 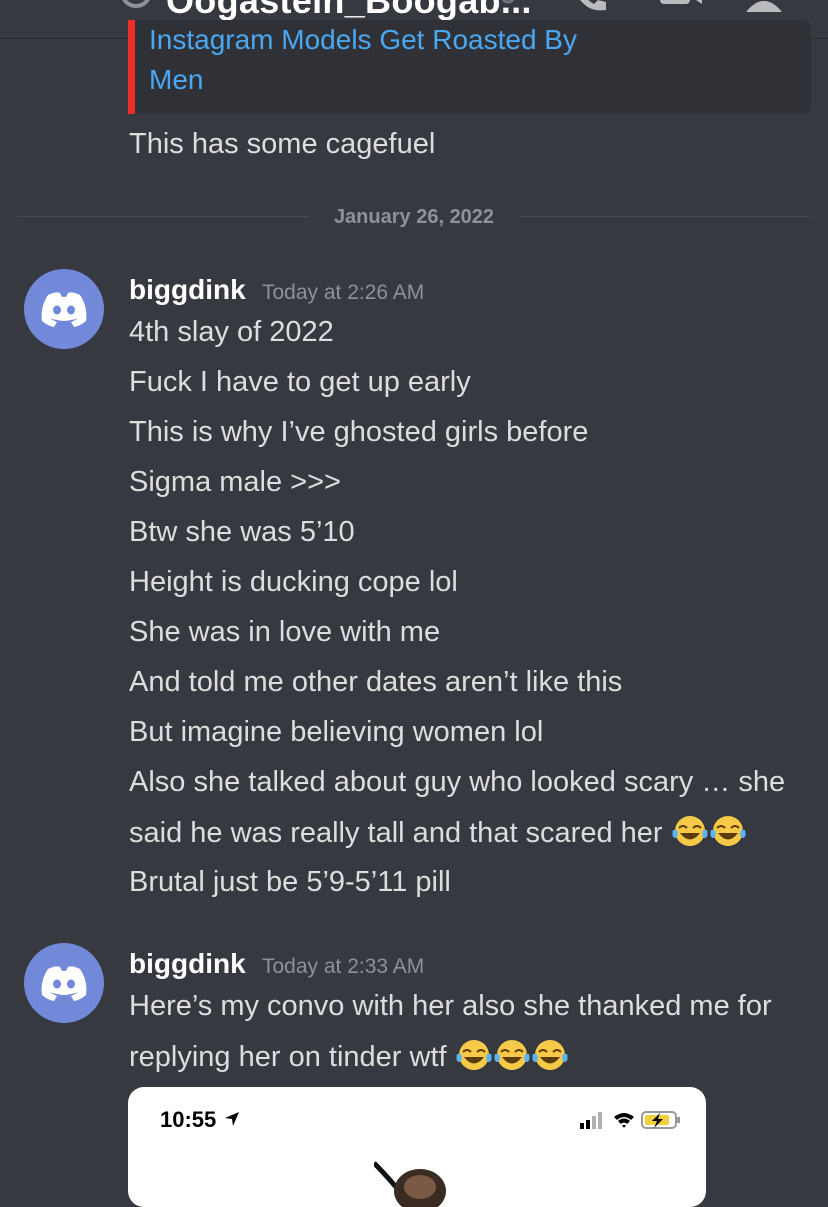 I want to click on message-line-with-emoji: replying her on tinder wtf, so click(x=349, y=1055).